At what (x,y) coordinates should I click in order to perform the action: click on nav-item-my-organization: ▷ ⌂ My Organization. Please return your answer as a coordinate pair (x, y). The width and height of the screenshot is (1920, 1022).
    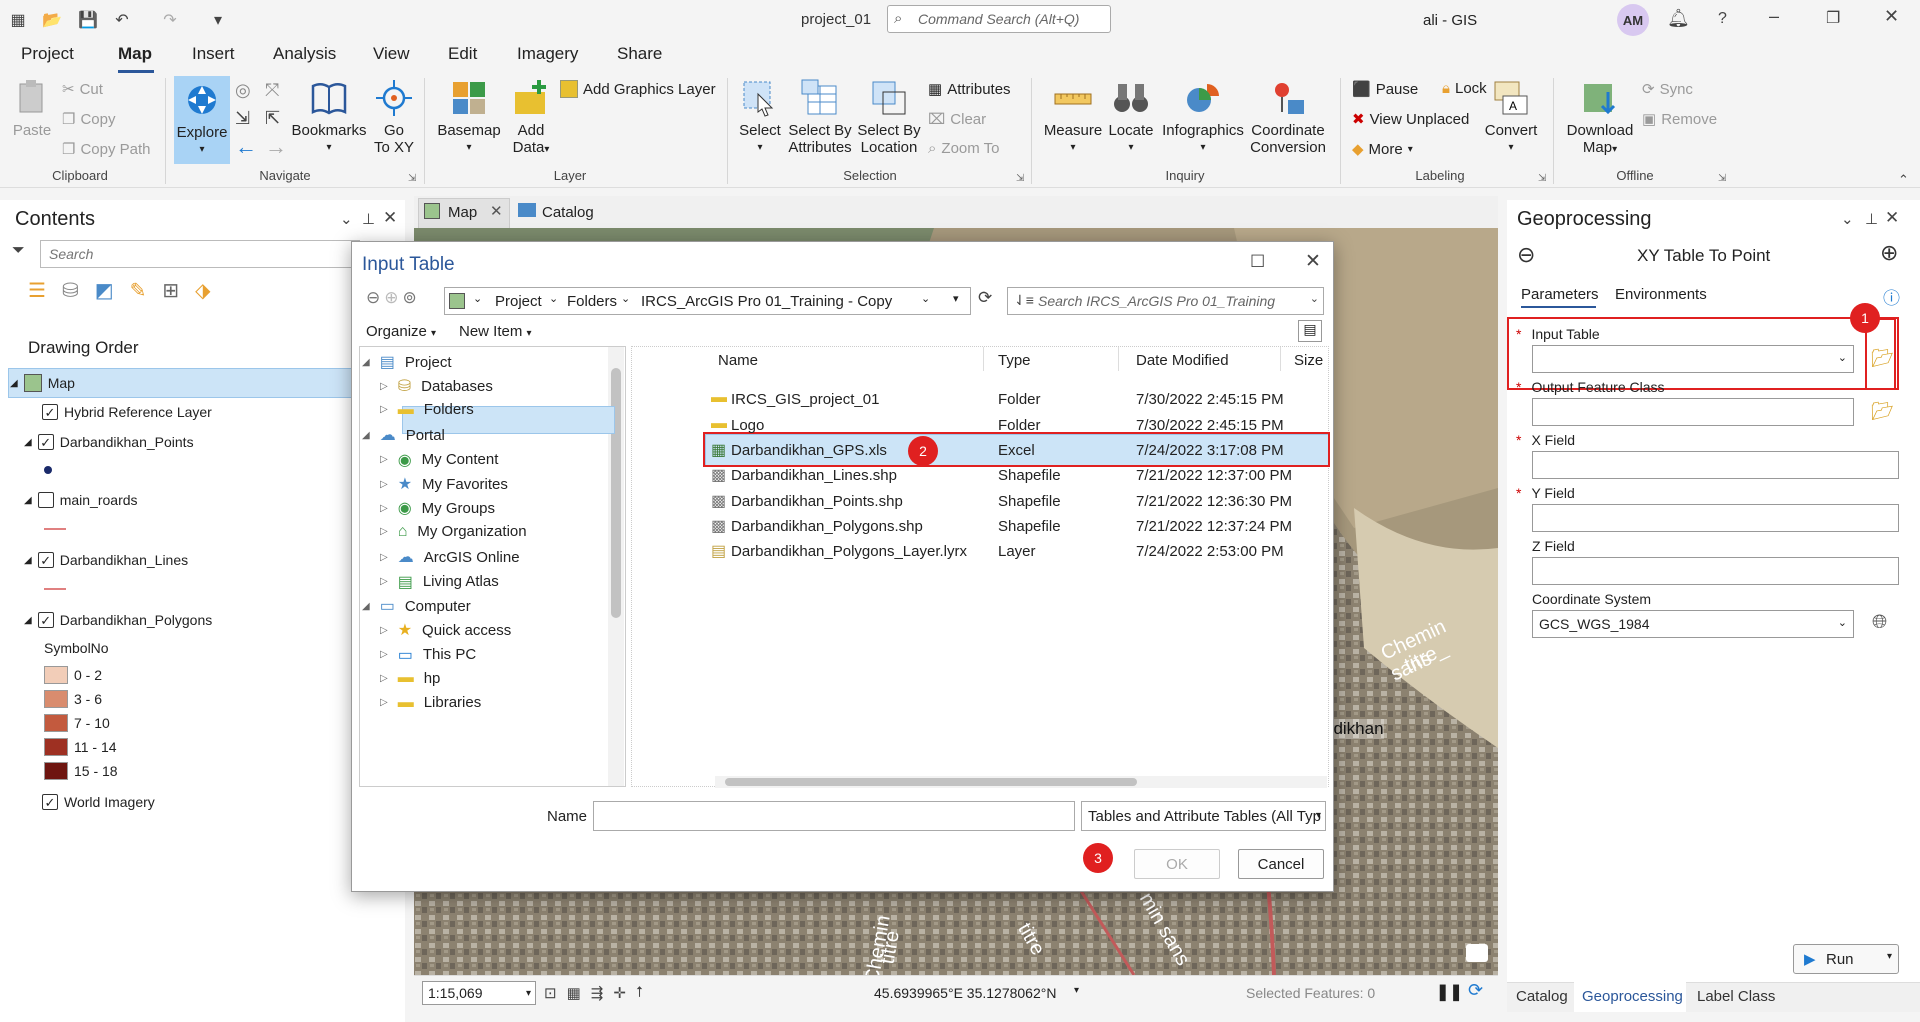
    Looking at the image, I should click on (453, 532).